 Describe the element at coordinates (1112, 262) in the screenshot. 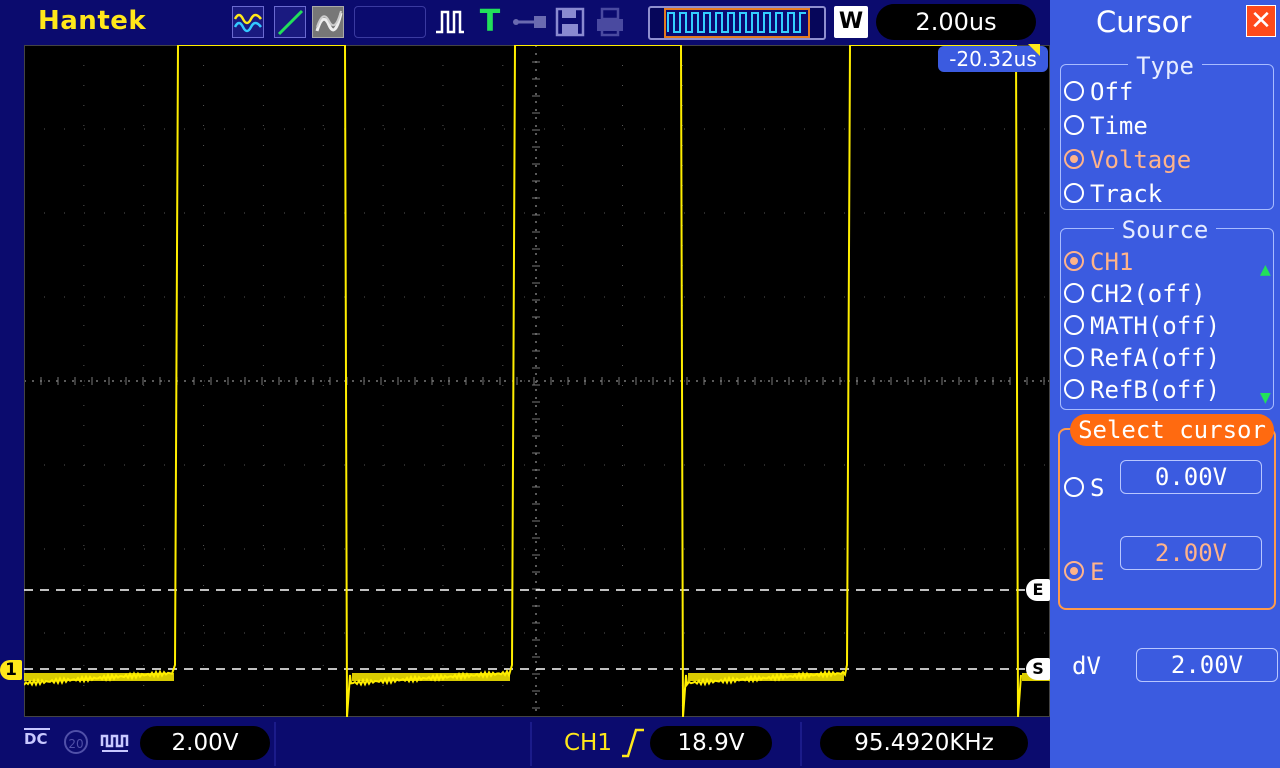

I see `source-option-label: CH1` at that location.